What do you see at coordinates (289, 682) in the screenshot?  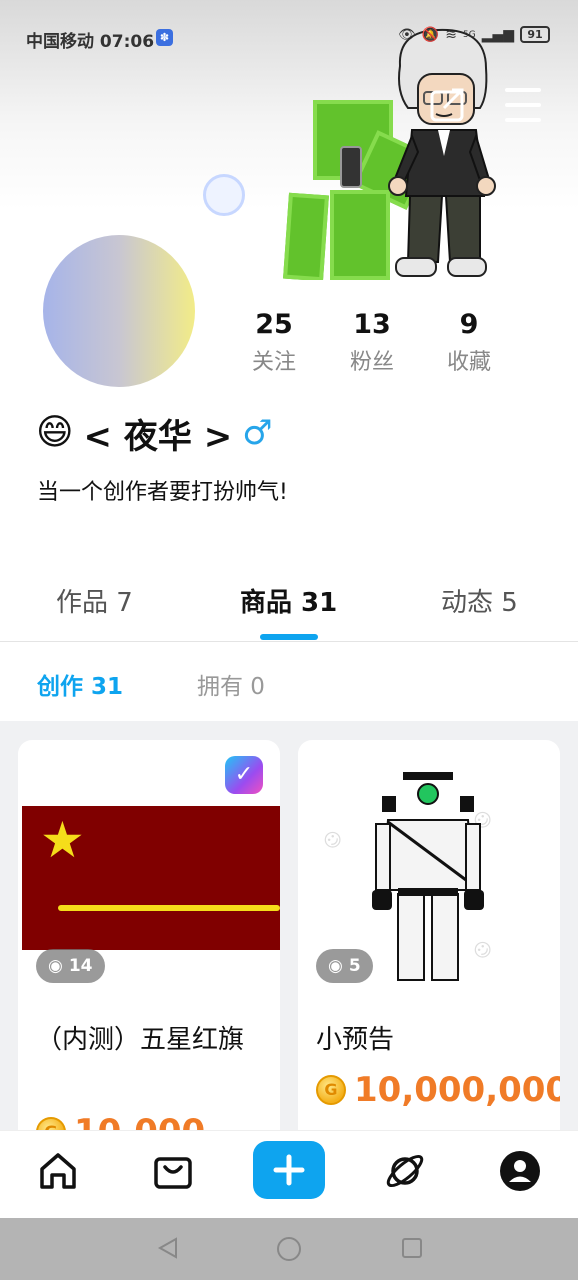 I see `goods-subtabs: 创作 31 拥有 0` at bounding box center [289, 682].